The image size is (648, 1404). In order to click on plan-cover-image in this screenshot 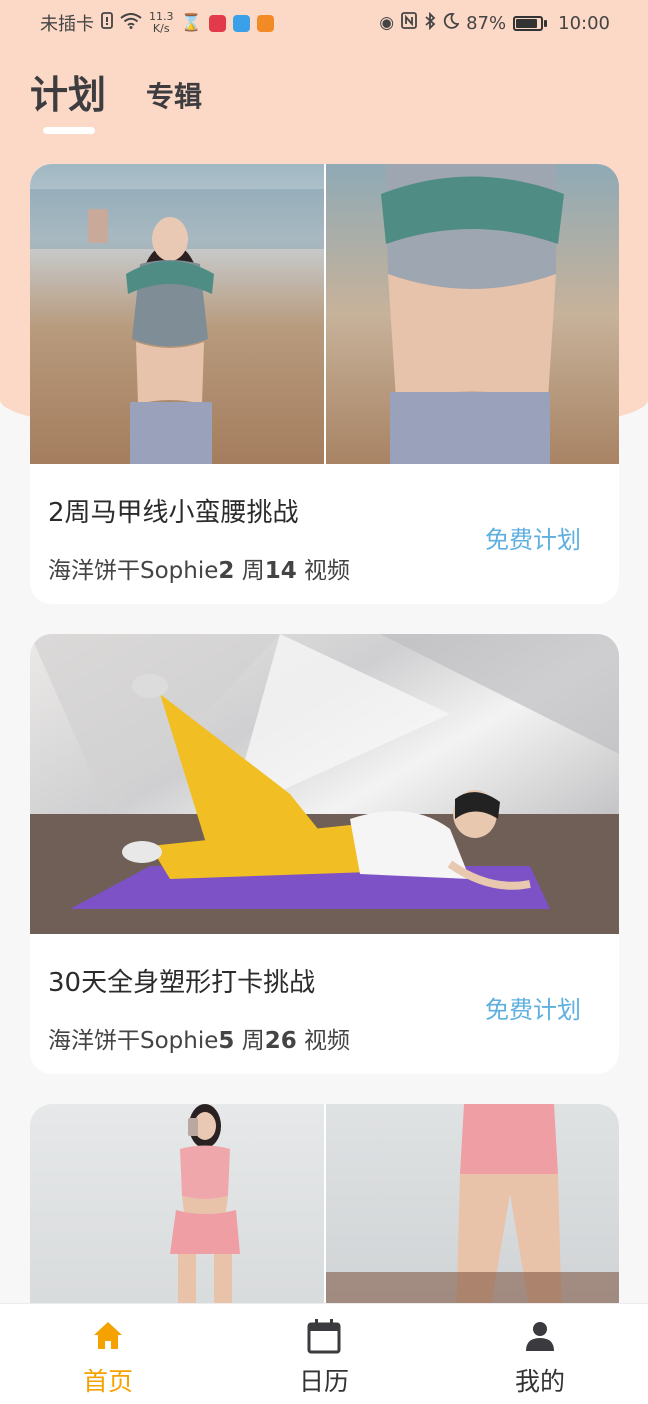, I will do `click(324, 1214)`.